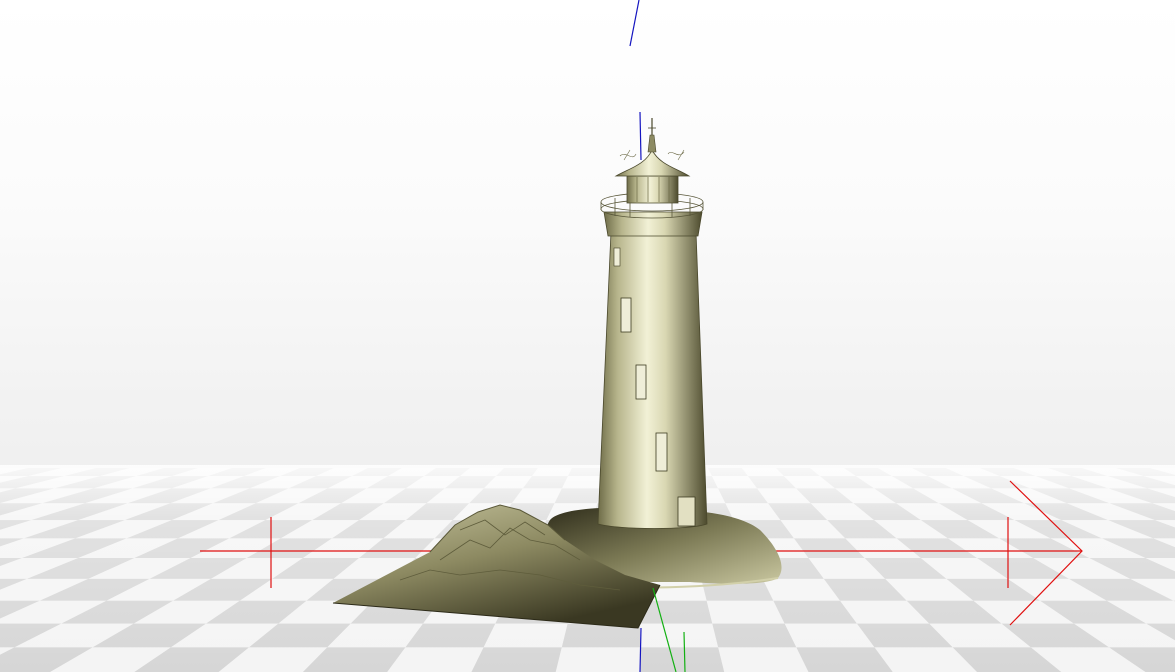 The height and width of the screenshot is (672, 1175). What do you see at coordinates (686, 511) in the screenshot?
I see `door` at bounding box center [686, 511].